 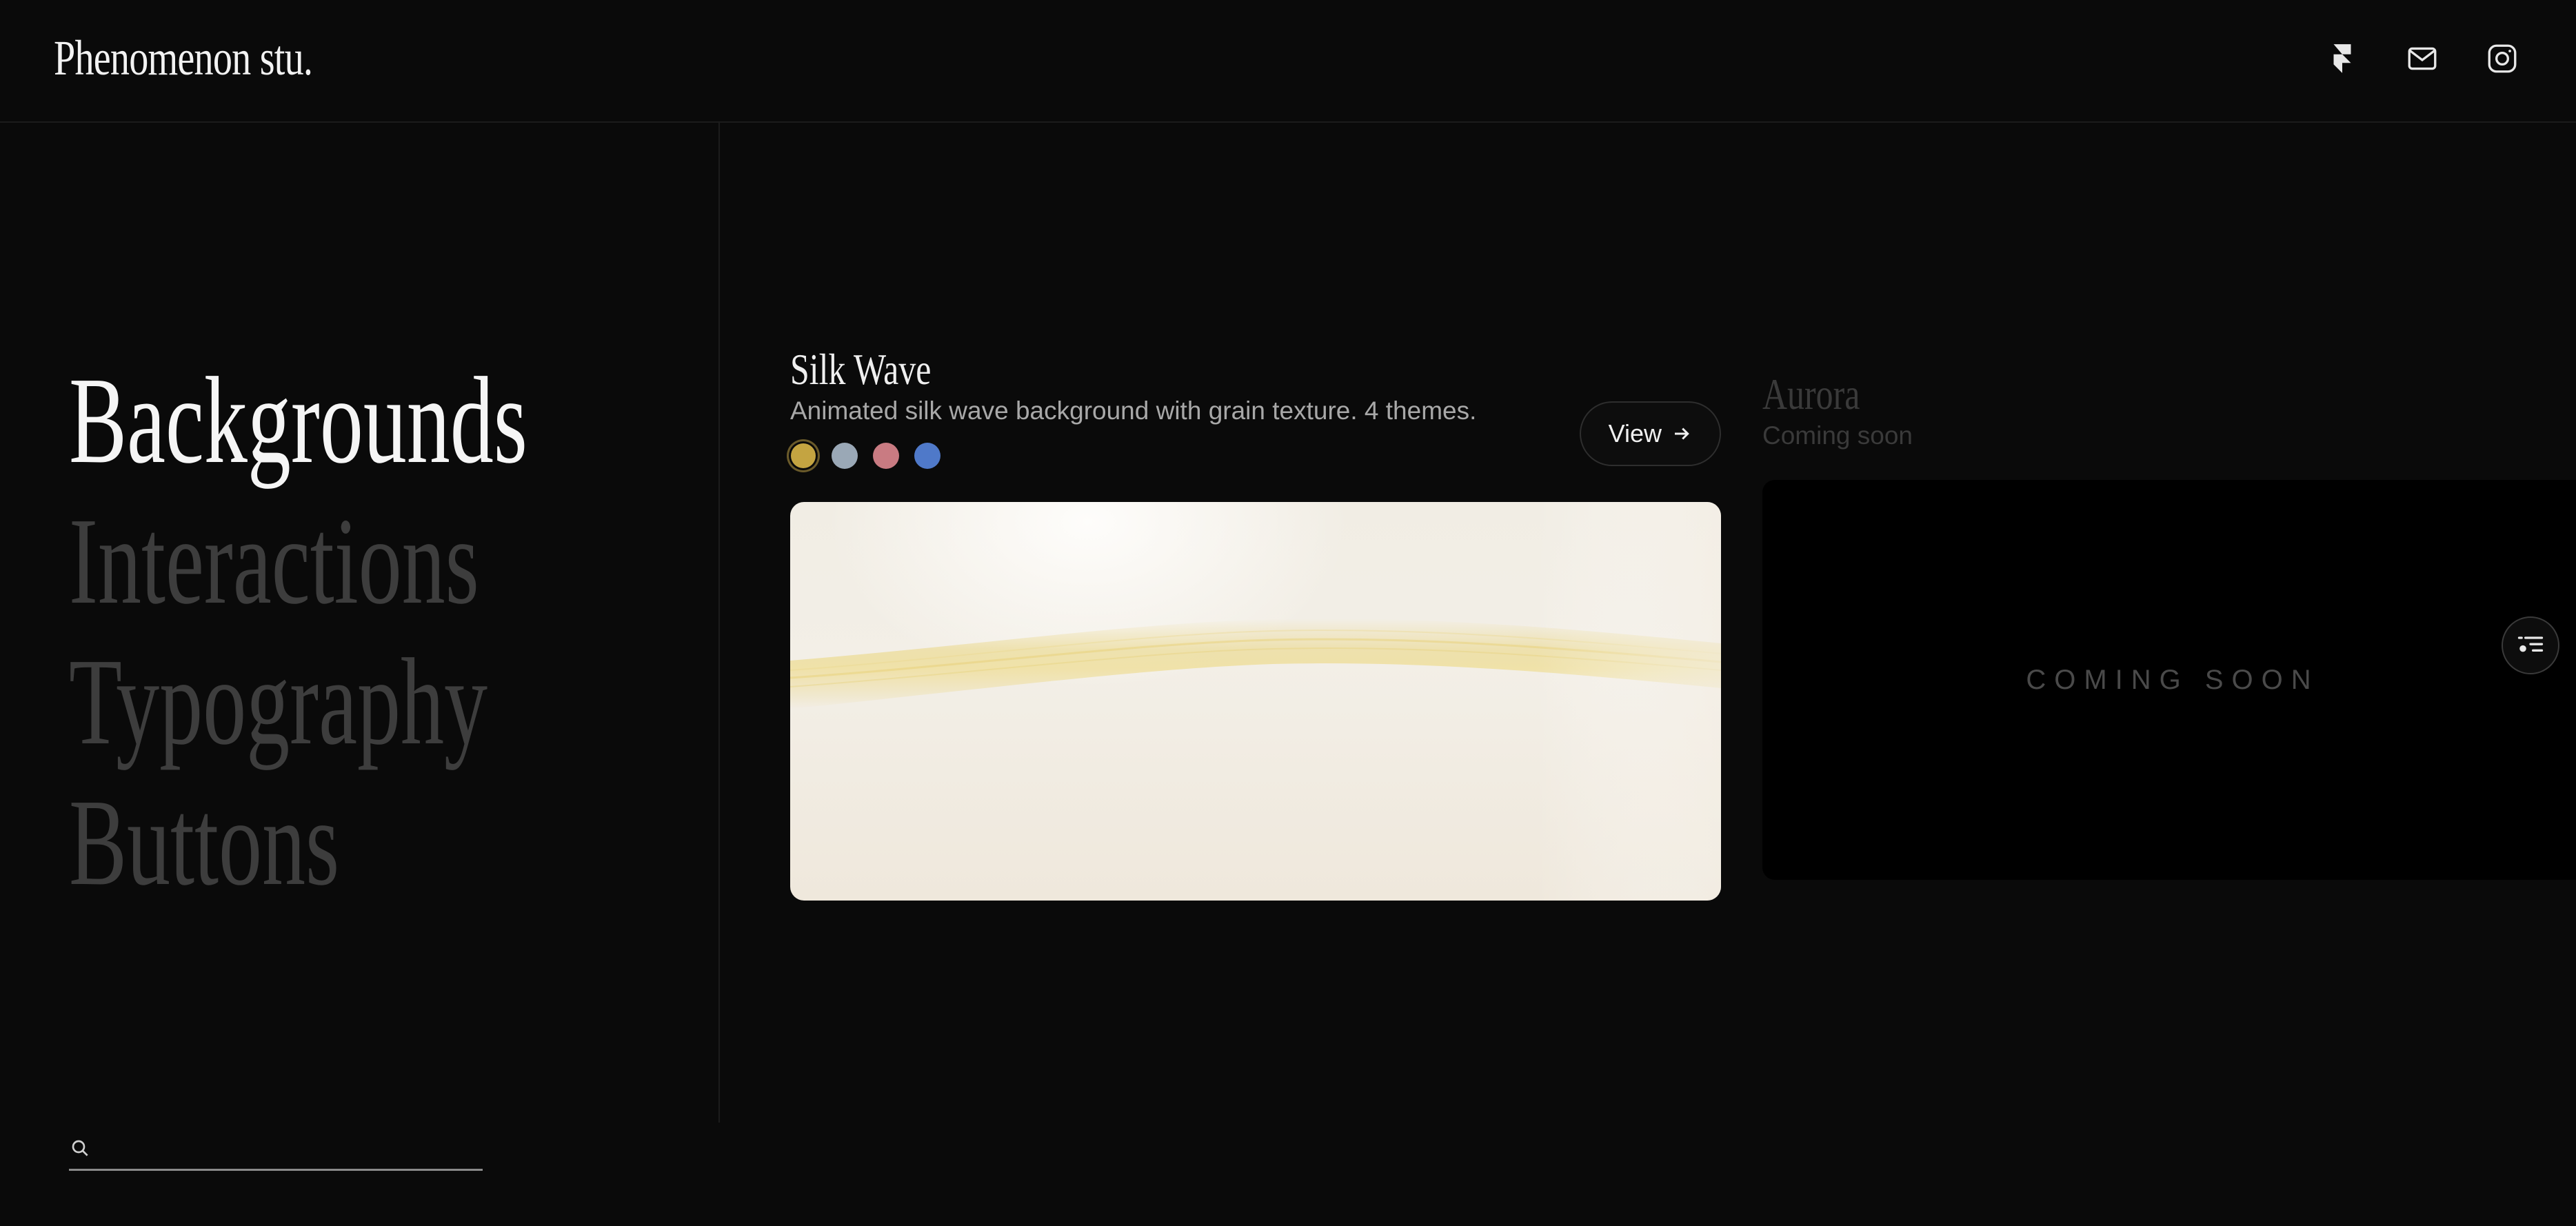 I want to click on silk-wave-graphic, so click(x=1255, y=701).